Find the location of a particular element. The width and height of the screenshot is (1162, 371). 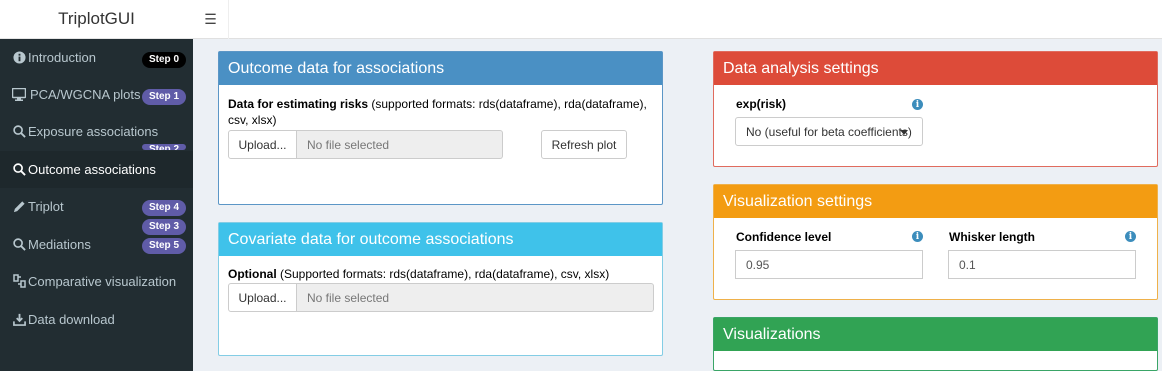

step-badge: Step 5 is located at coordinates (164, 246).